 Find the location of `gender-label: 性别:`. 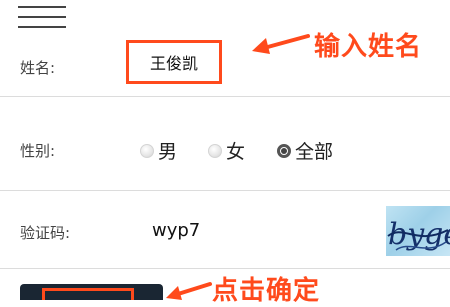

gender-label: 性别: is located at coordinates (38, 151).